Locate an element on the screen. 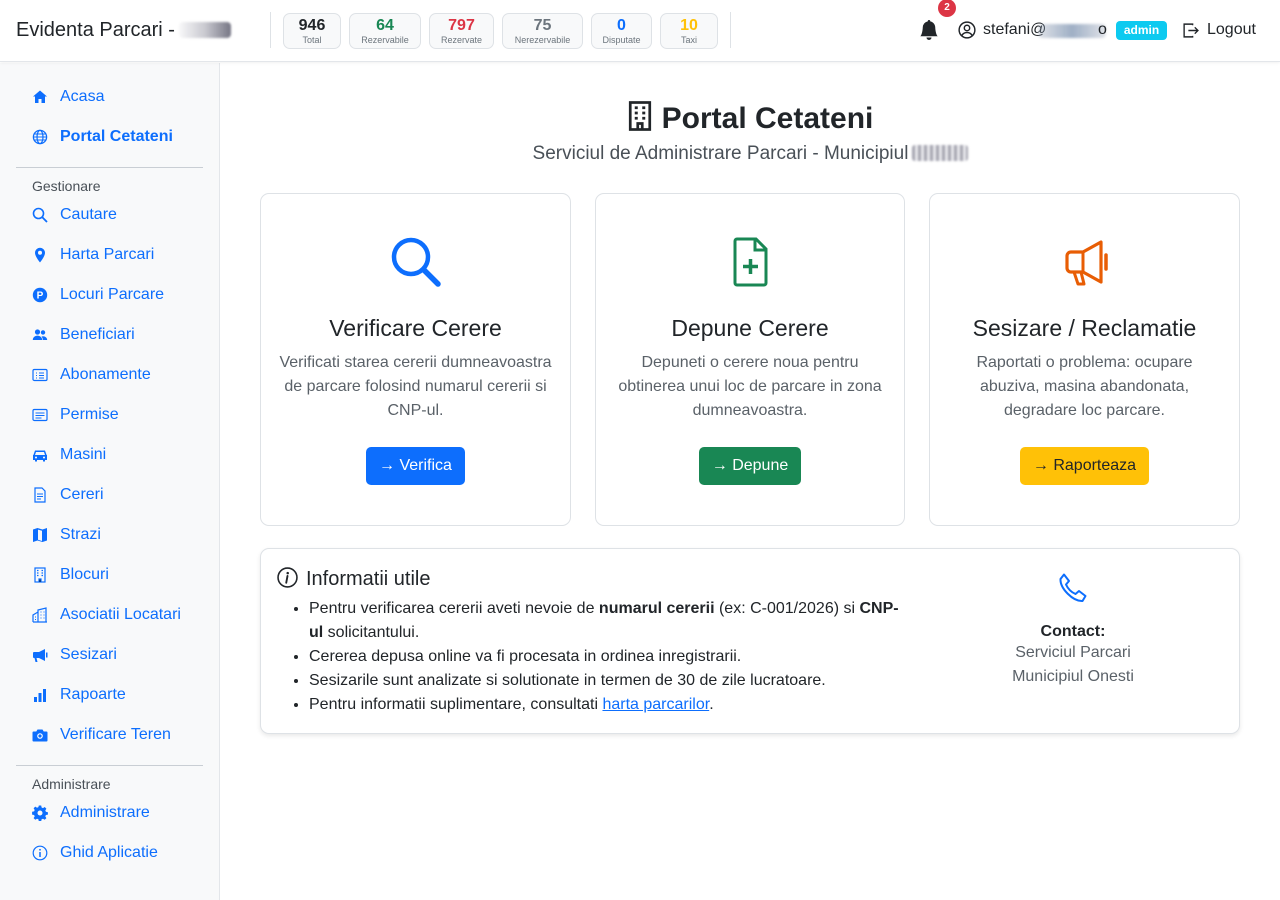 This screenshot has width=1280, height=900. verifica-button: → Verifica is located at coordinates (415, 466).